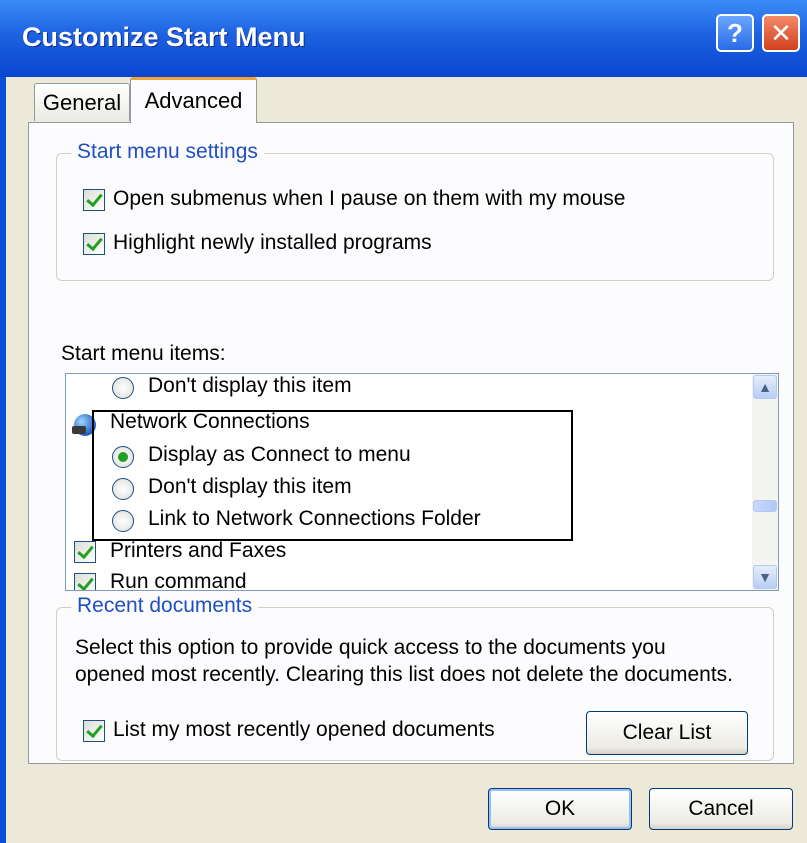 Image resolution: width=807 pixels, height=843 pixels. I want to click on highlight-programs-checkbox, so click(94, 244).